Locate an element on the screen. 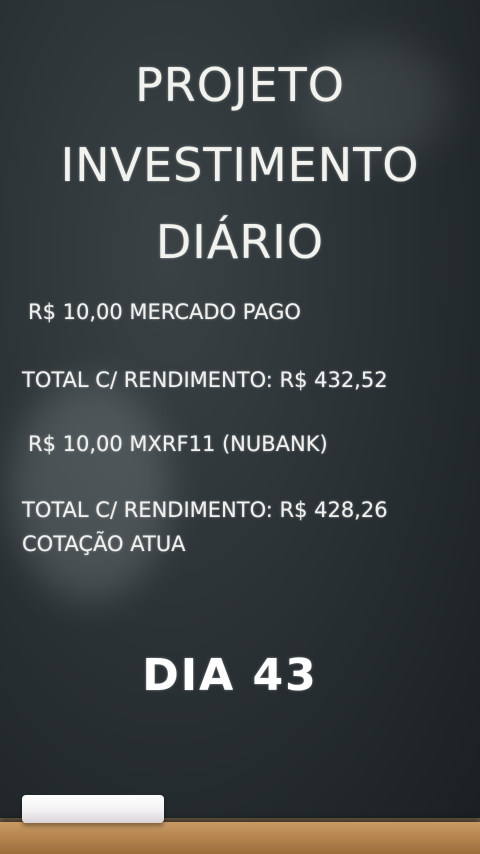 The image size is (480, 854). entry-mxrf11: R$ 10,00 MXRF11 (NUBANK) is located at coordinates (178, 444).